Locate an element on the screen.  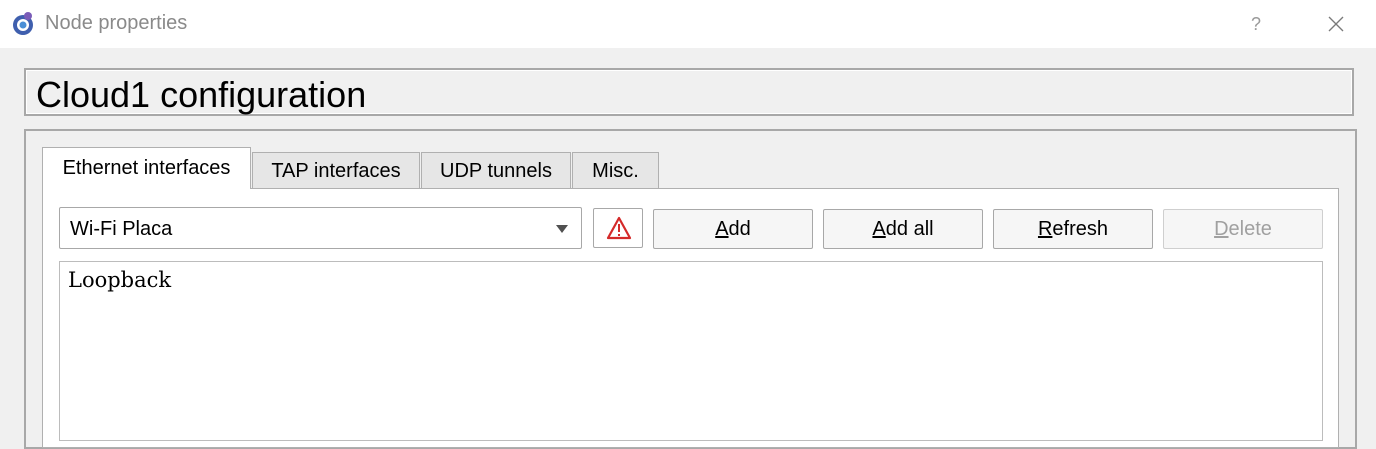
list-item: Loopback is located at coordinates (119, 280).